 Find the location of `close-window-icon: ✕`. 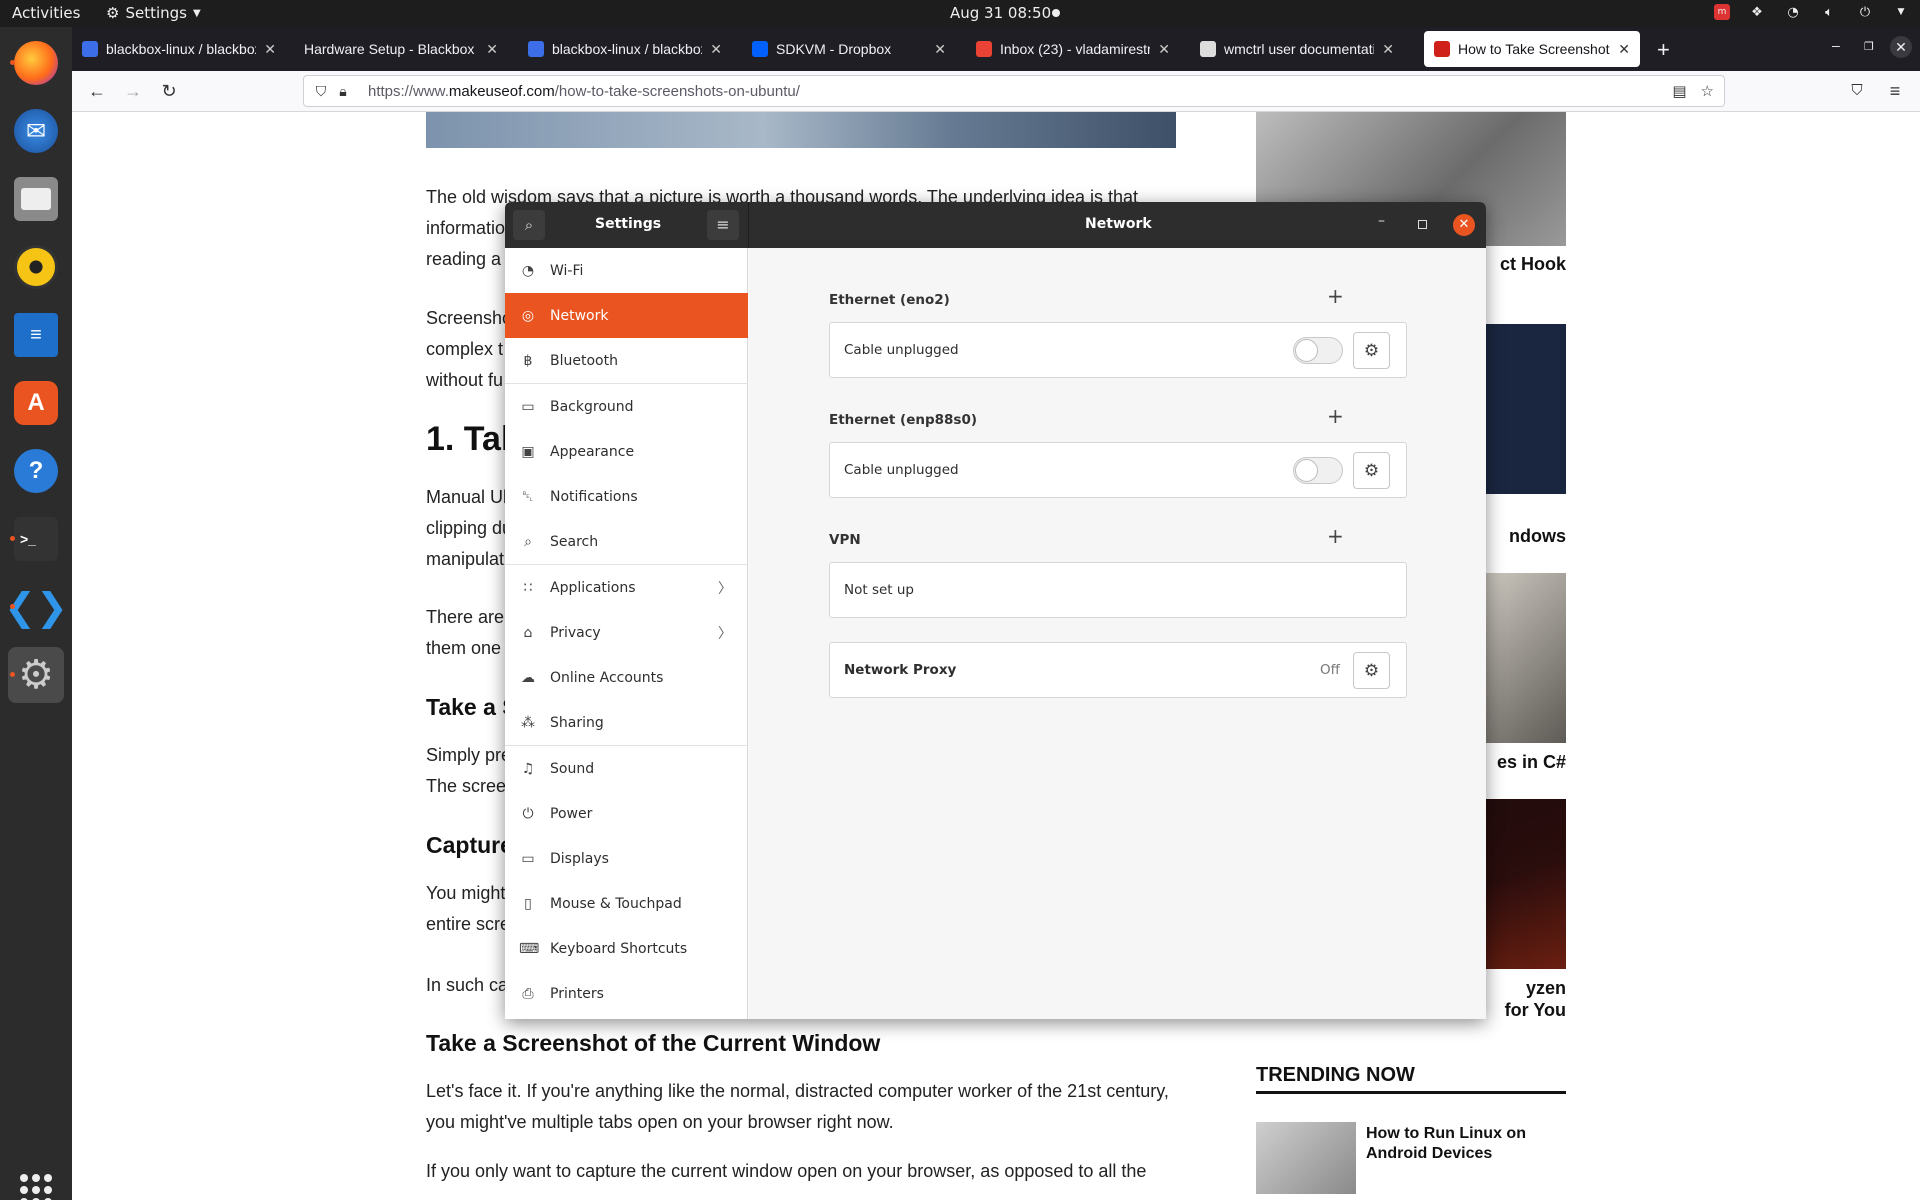

close-window-icon: ✕ is located at coordinates (1901, 47).